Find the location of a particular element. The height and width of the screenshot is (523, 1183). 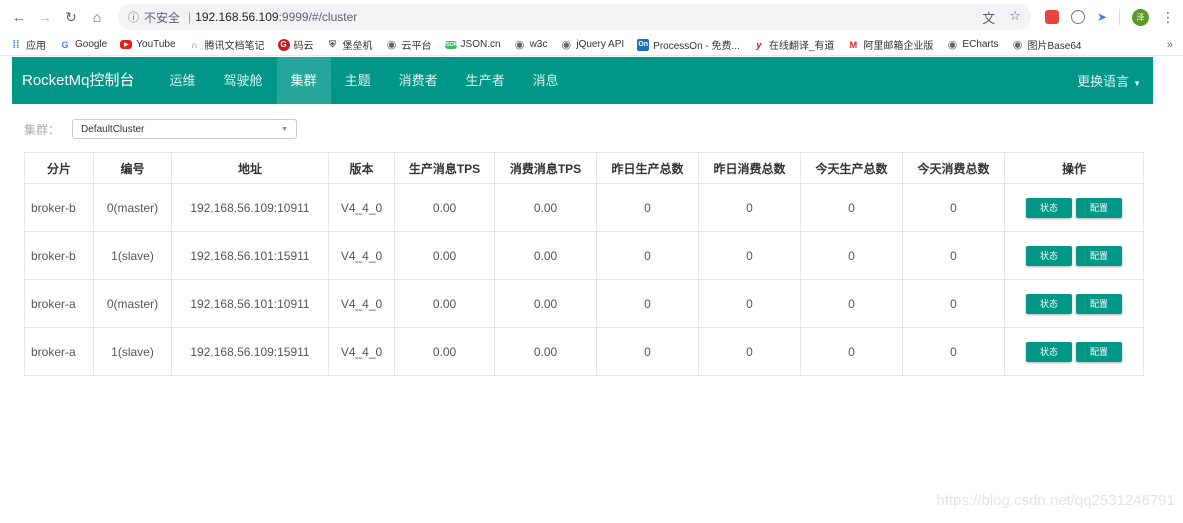

chevron-down-icon: ▼ is located at coordinates (285, 129).